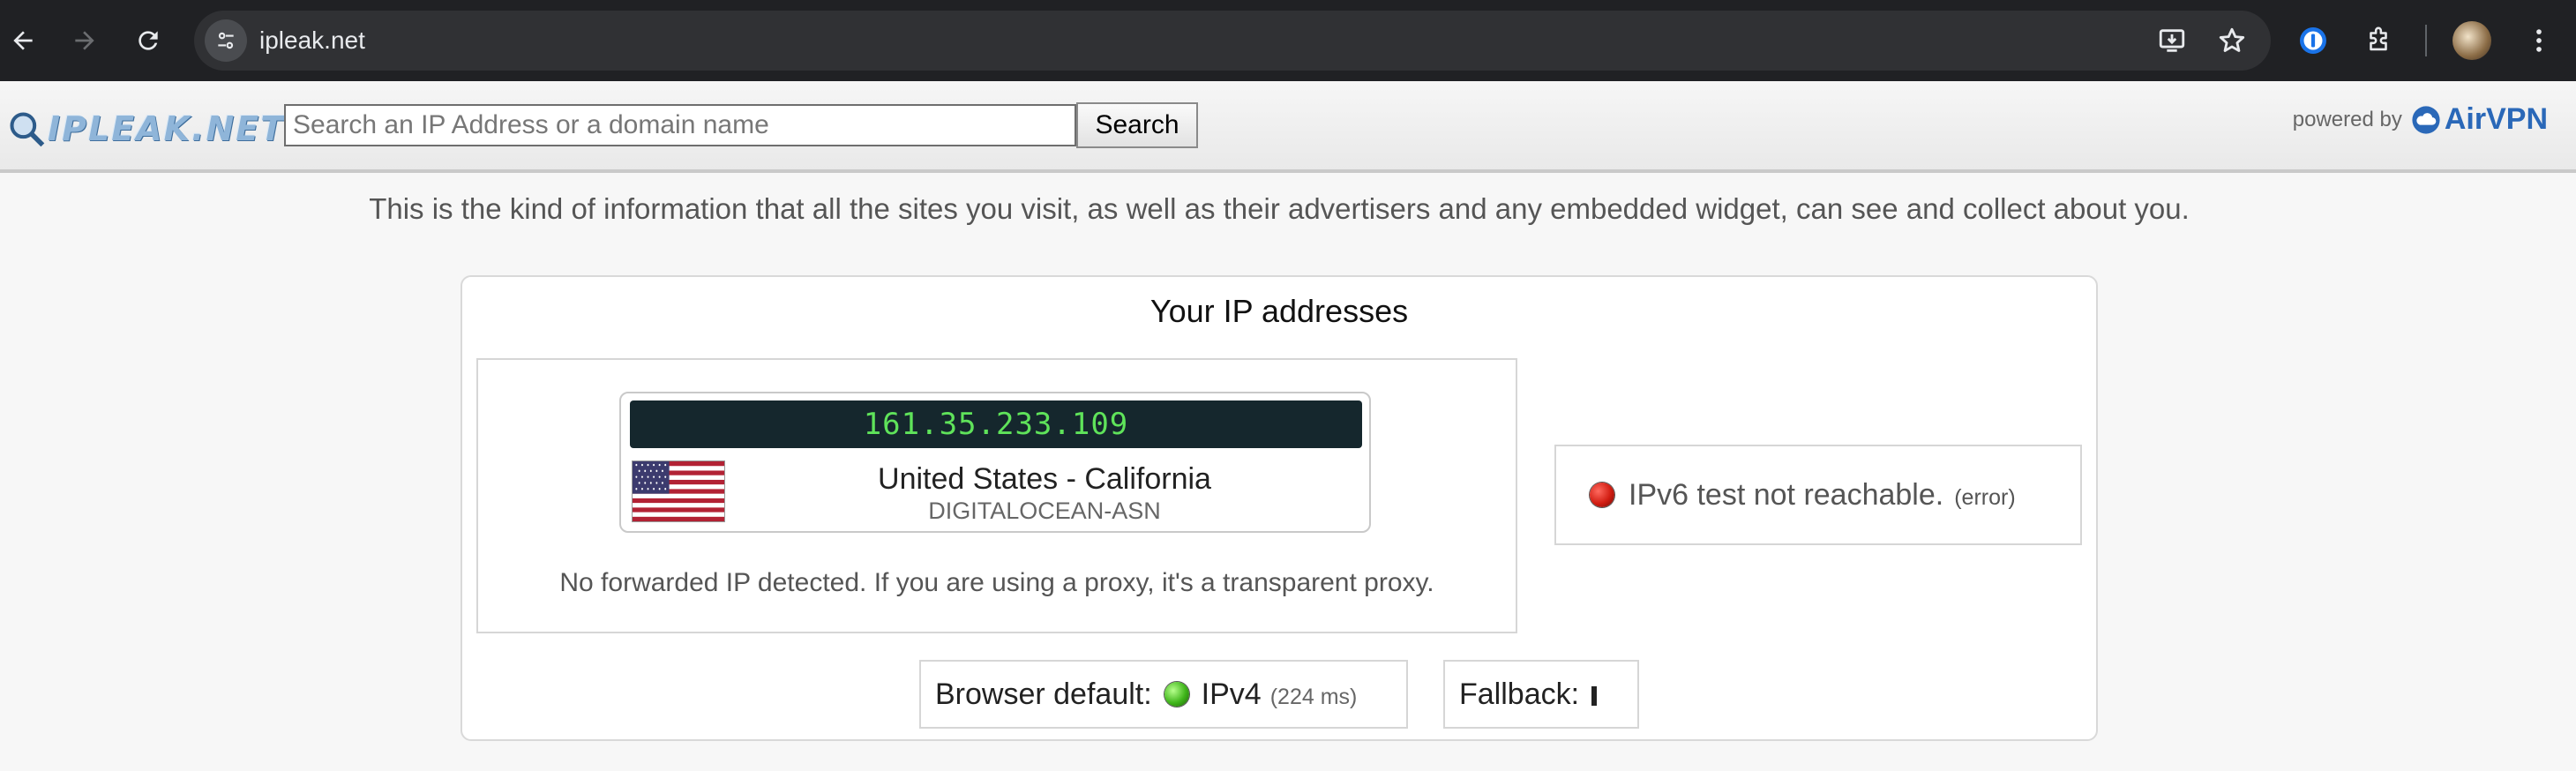 The image size is (2576, 771). I want to click on us-flag-icon, so click(679, 491).